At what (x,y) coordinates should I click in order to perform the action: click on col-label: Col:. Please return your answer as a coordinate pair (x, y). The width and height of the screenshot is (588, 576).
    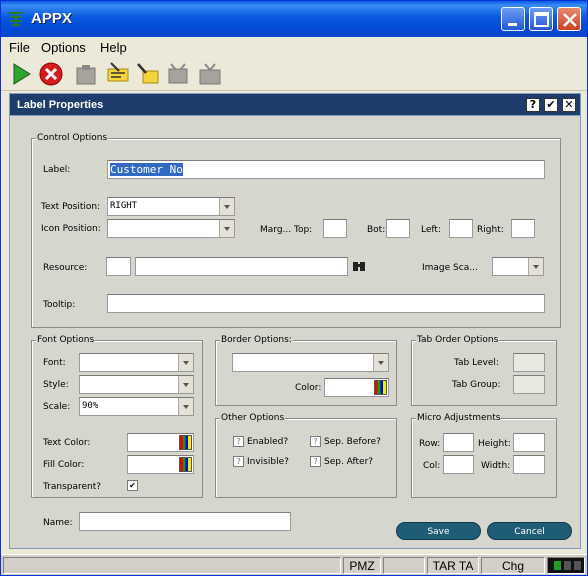
    Looking at the image, I should click on (432, 466).